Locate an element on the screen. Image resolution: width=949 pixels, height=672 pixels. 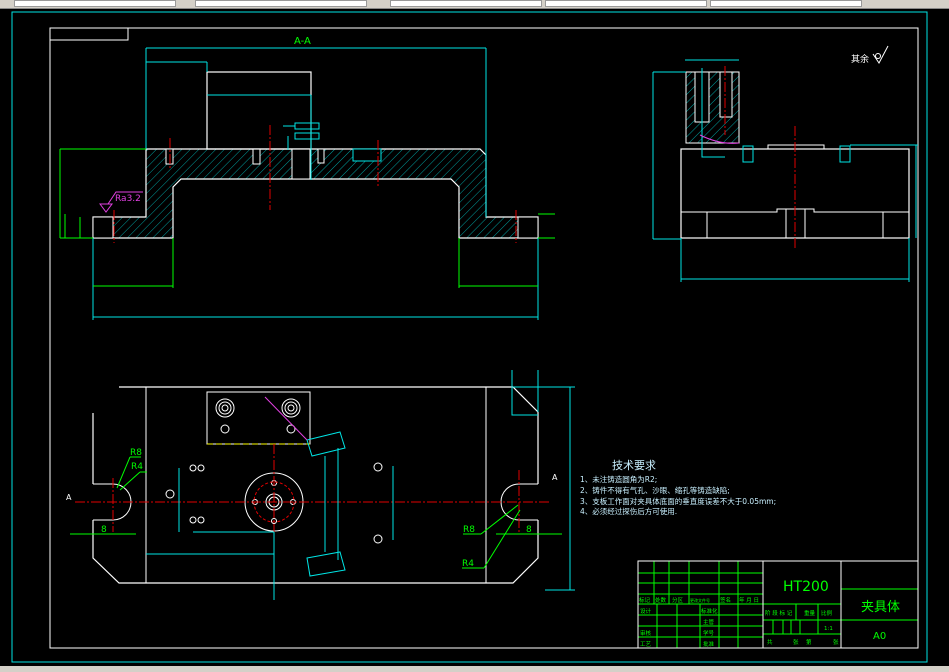
svg-text: 共 is located at coordinates (770, 642).